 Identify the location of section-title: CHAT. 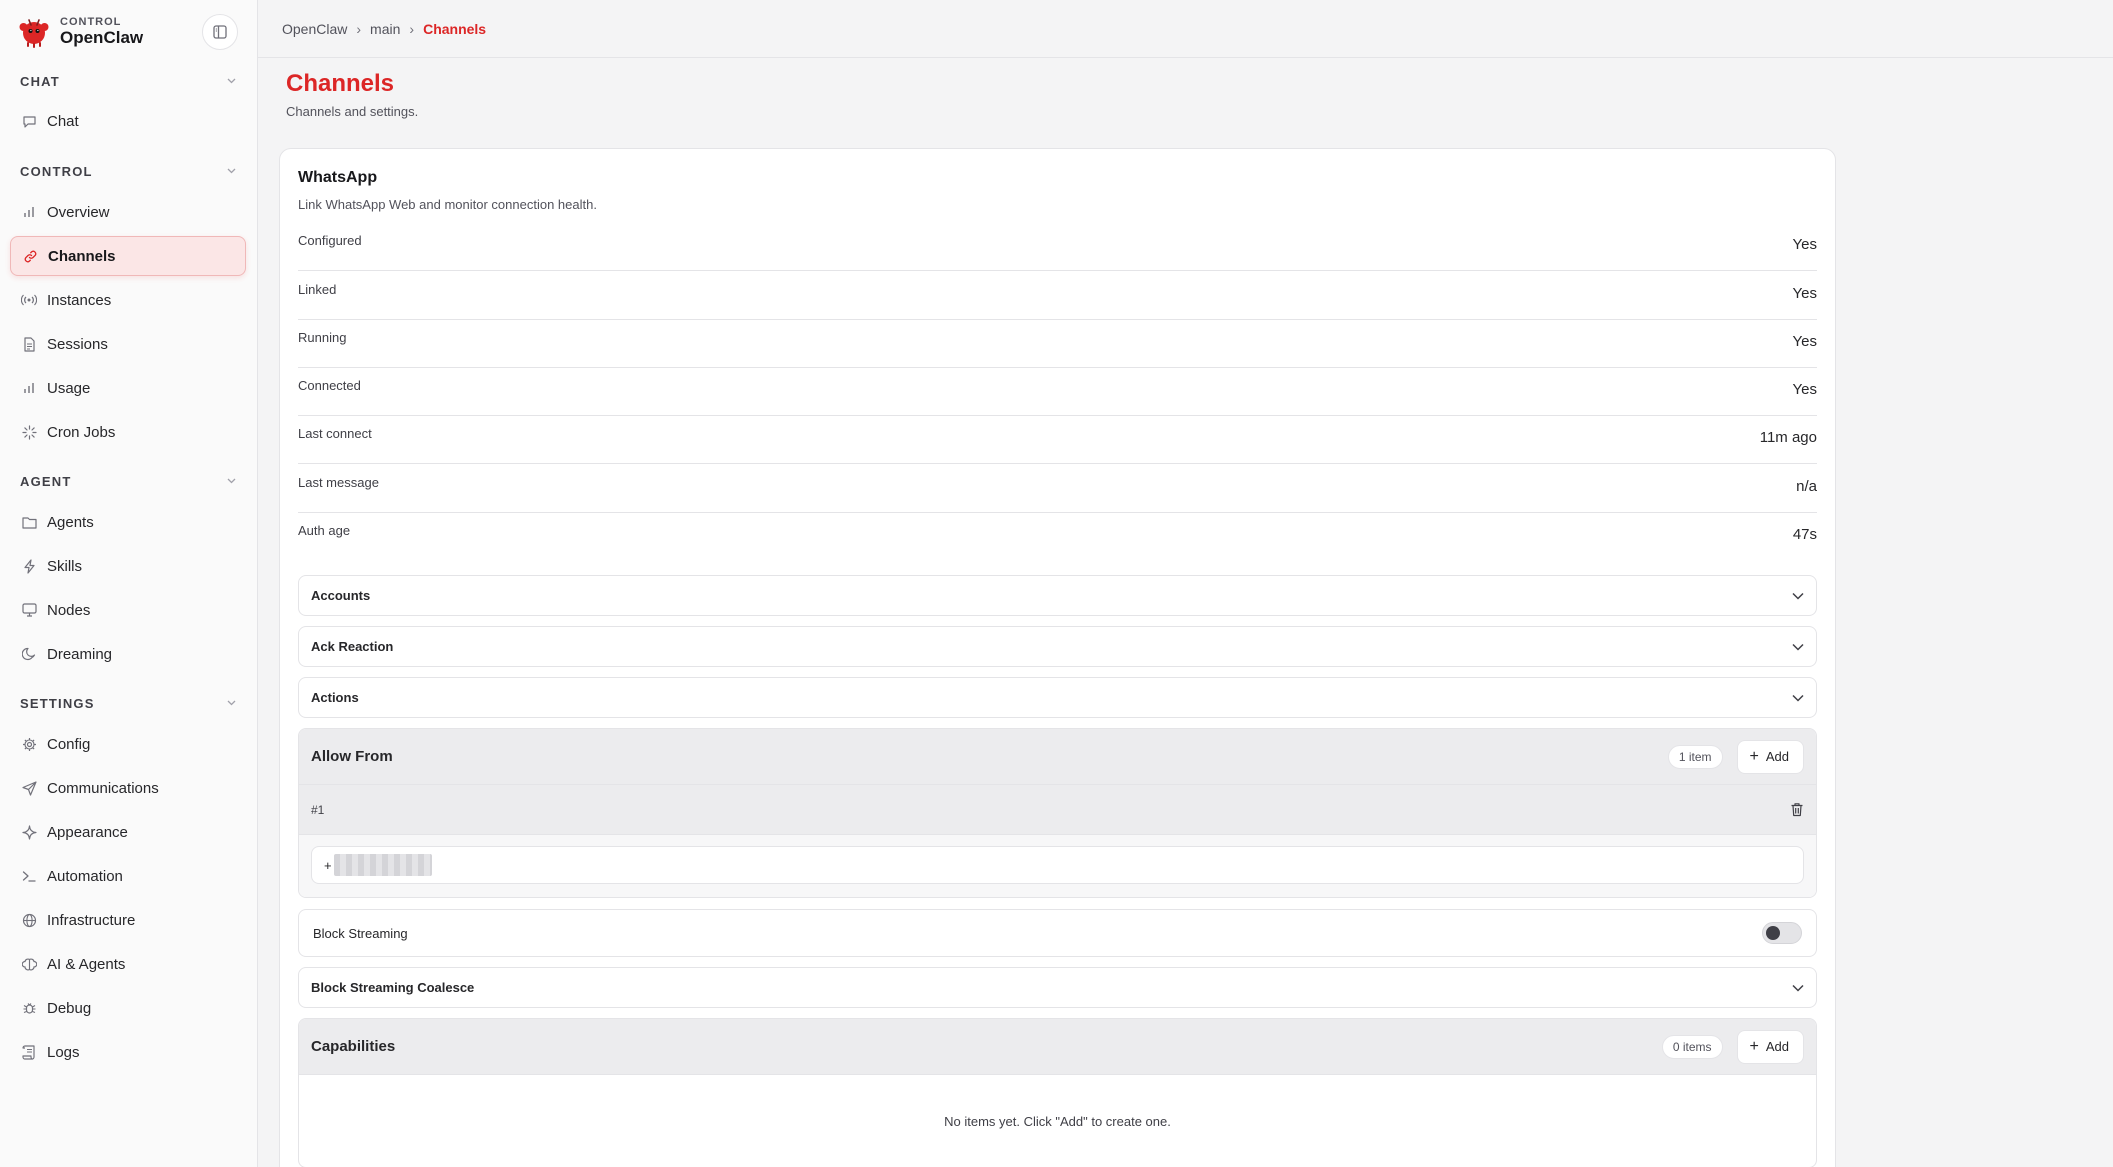
(40, 81).